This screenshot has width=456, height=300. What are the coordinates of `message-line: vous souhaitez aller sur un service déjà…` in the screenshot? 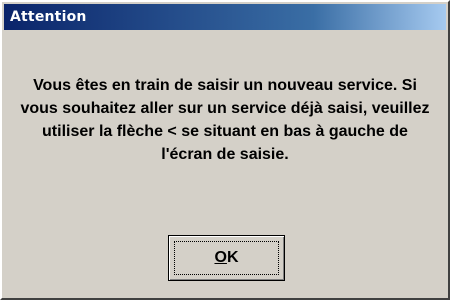 It's located at (225, 108).